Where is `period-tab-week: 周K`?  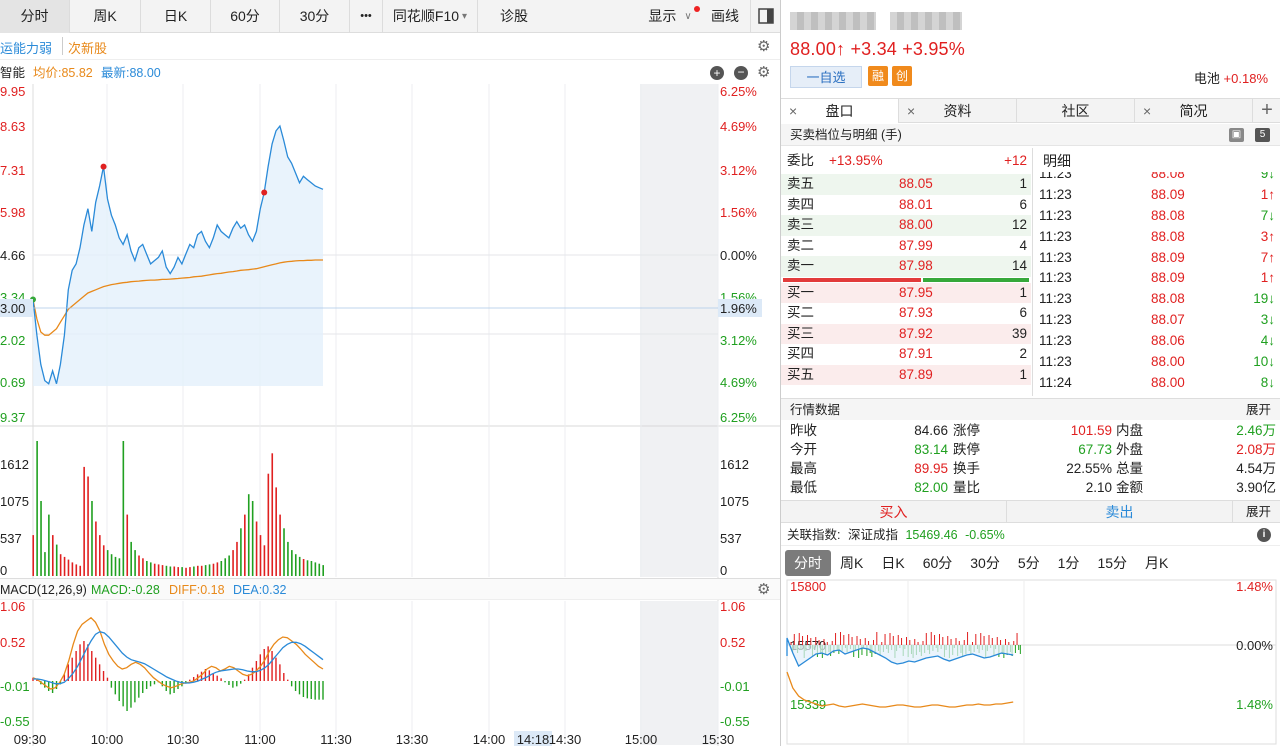 period-tab-week: 周K is located at coordinates (105, 16).